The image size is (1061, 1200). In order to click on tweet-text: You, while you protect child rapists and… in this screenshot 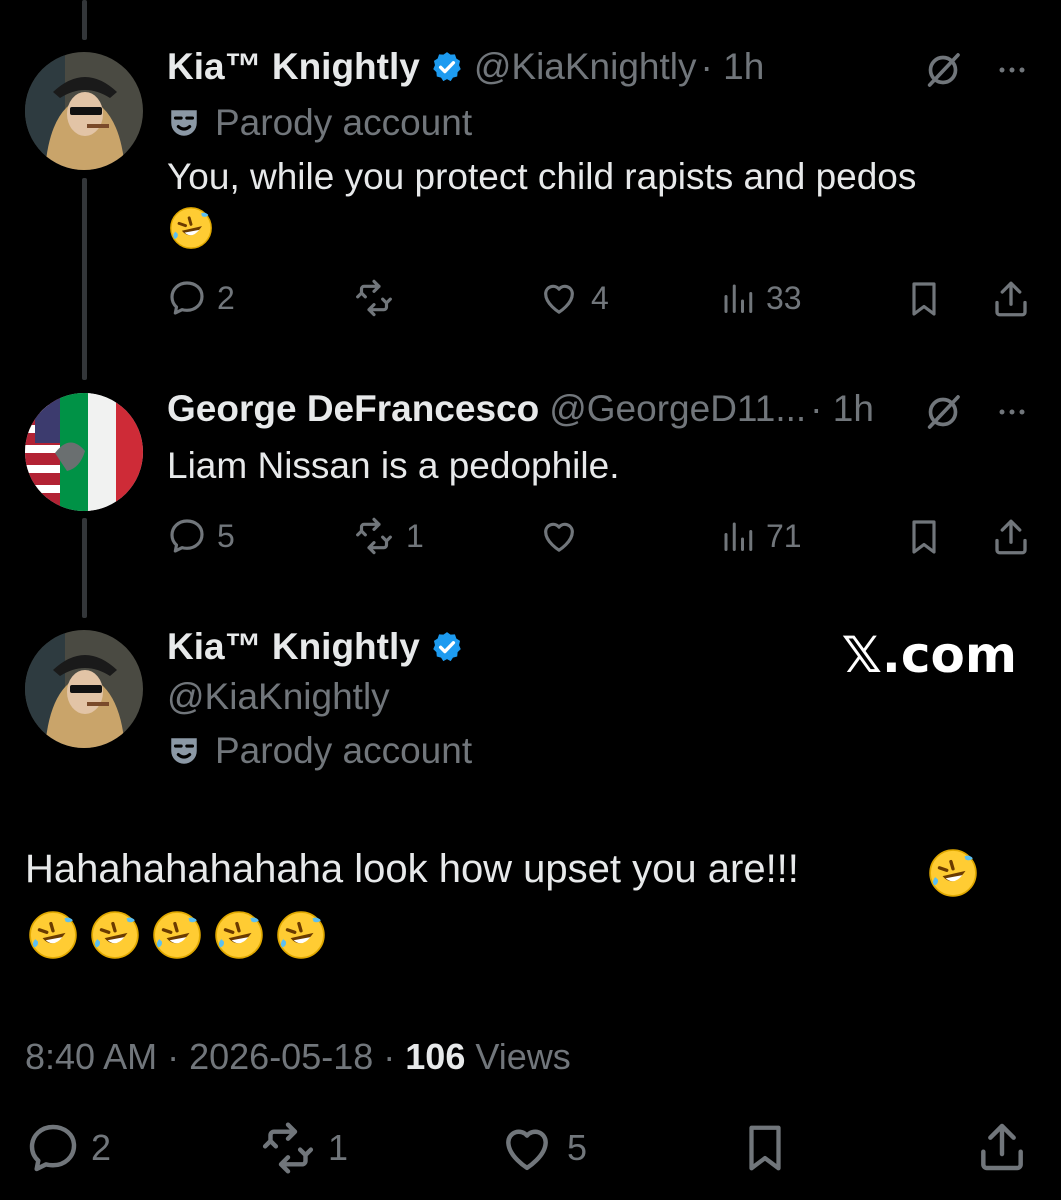, I will do `click(541, 177)`.